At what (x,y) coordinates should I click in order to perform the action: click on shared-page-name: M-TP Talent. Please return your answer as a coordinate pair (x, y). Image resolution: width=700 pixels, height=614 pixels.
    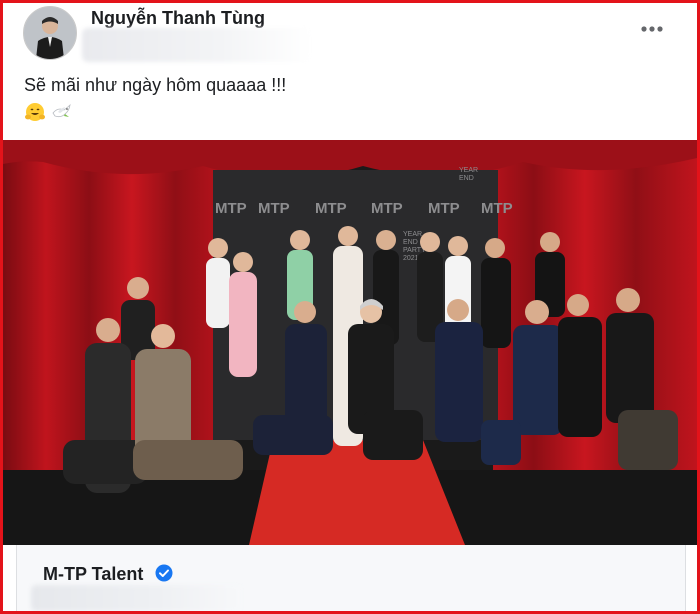
    Looking at the image, I should click on (93, 574).